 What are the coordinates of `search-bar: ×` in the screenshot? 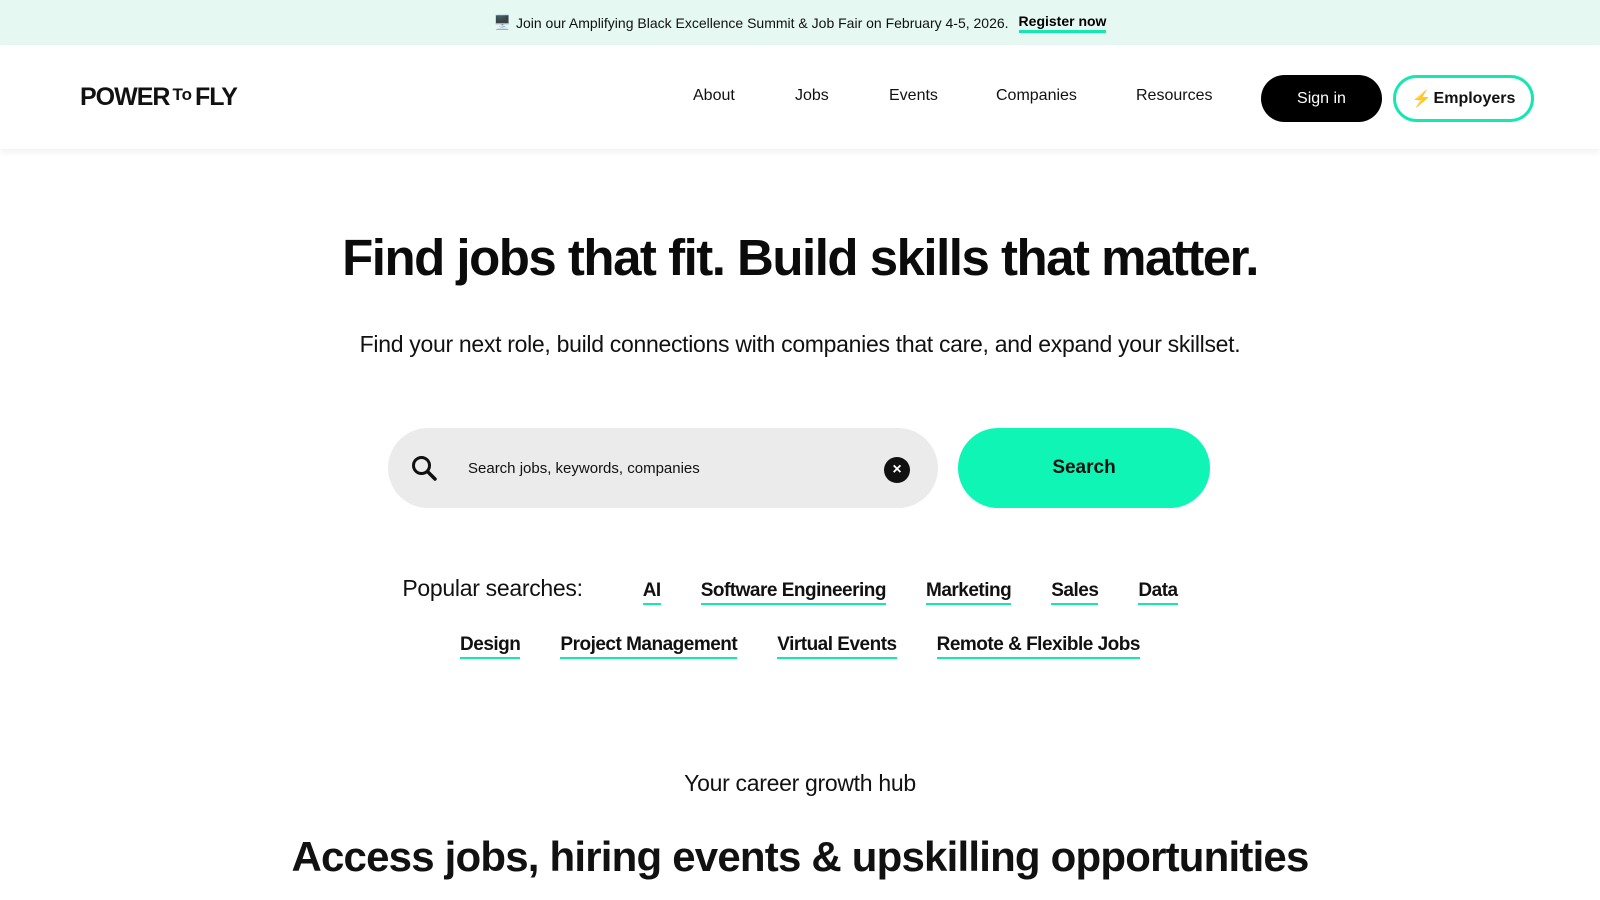 It's located at (663, 468).